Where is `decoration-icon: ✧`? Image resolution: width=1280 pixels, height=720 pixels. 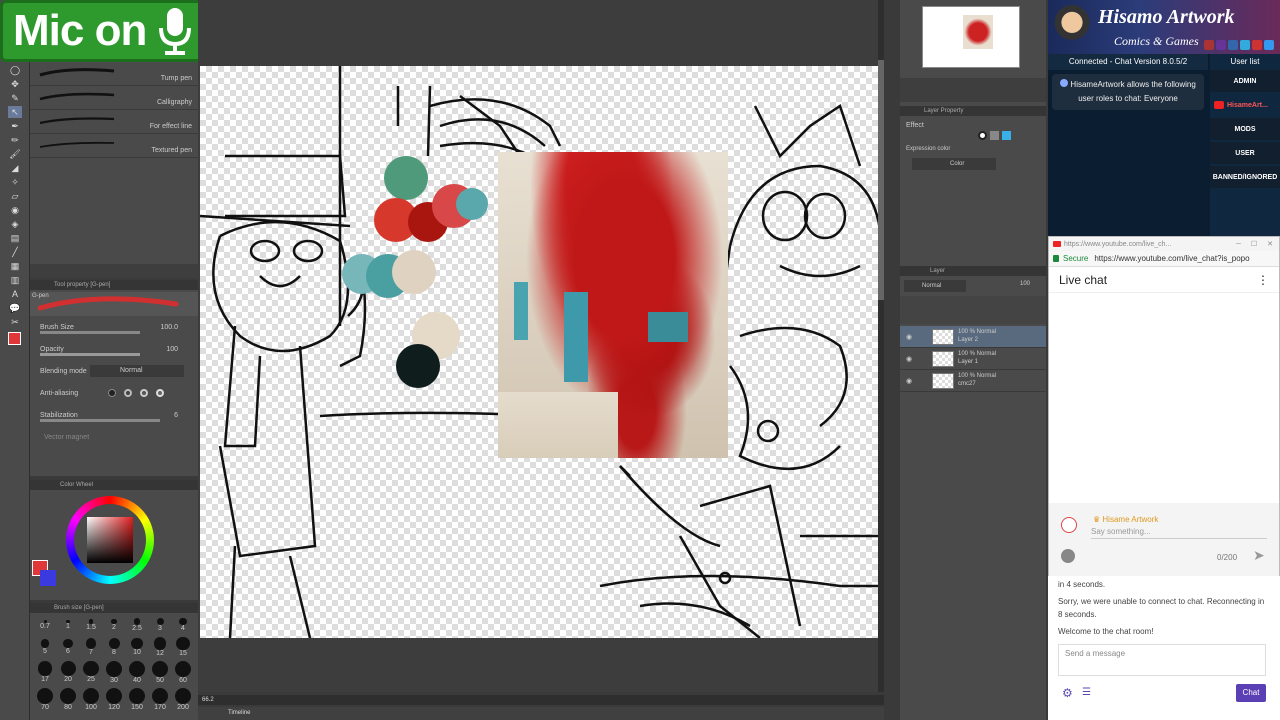
decoration-icon: ✧ is located at coordinates (15, 182).